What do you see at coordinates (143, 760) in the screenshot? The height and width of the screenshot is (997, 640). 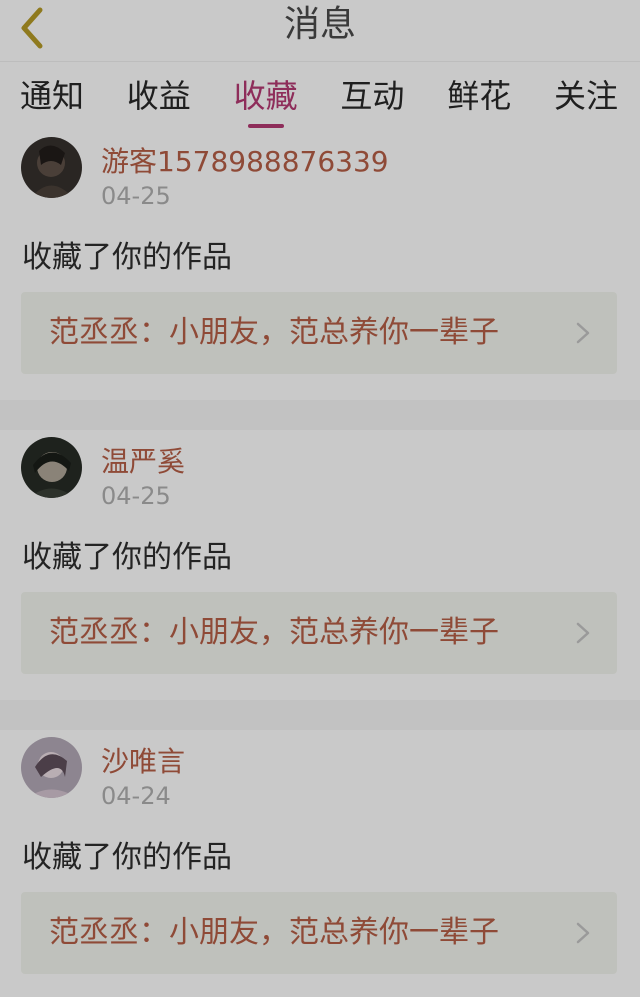 I see `user-name: 沙唯言` at bounding box center [143, 760].